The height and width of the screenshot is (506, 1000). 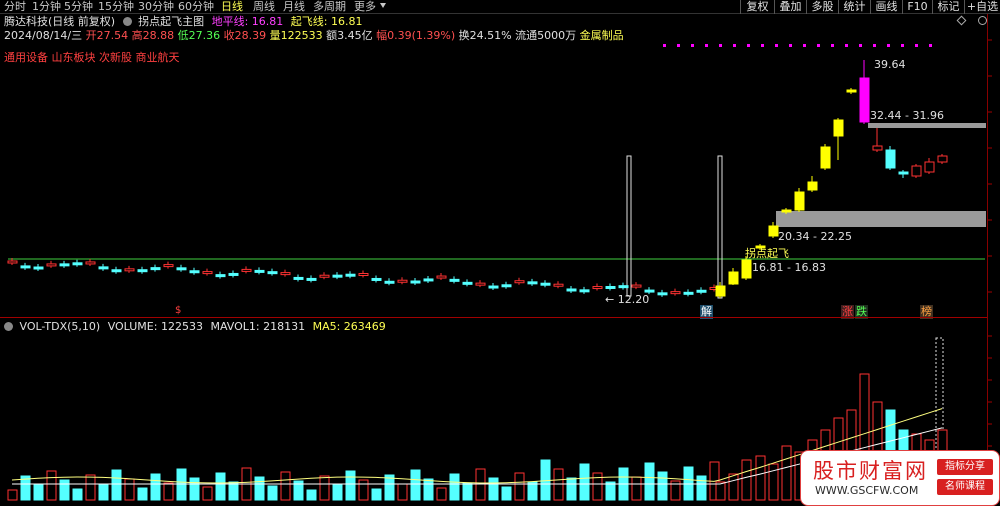 What do you see at coordinates (881, 219) in the screenshot?
I see `support-zone` at bounding box center [881, 219].